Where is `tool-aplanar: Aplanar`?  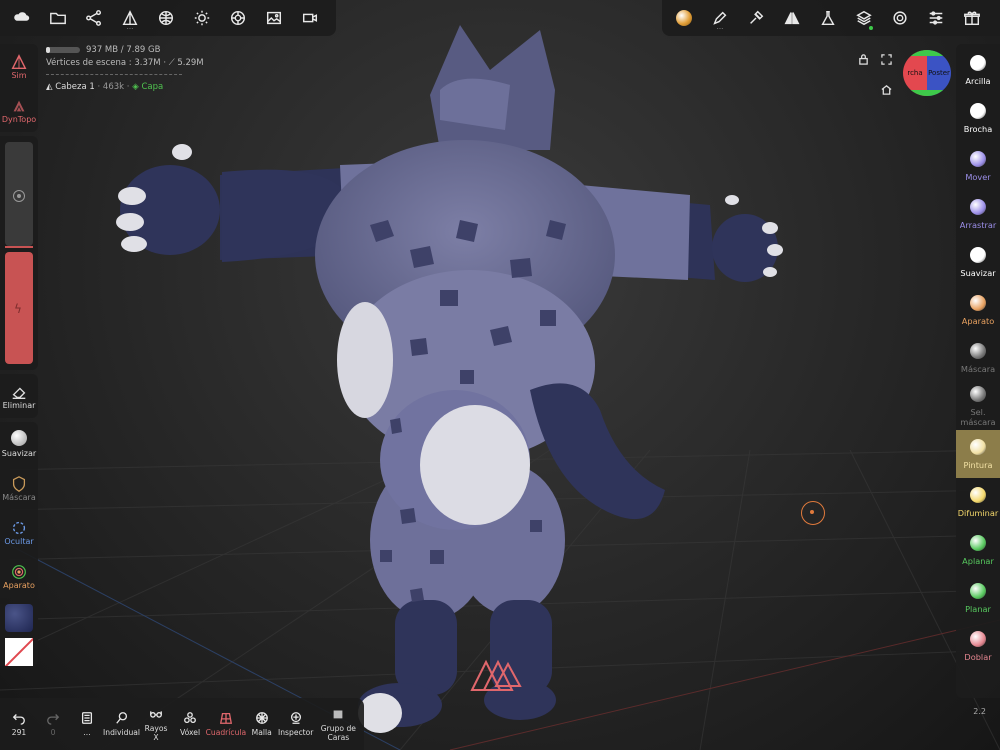 tool-aplanar: Aplanar is located at coordinates (978, 550).